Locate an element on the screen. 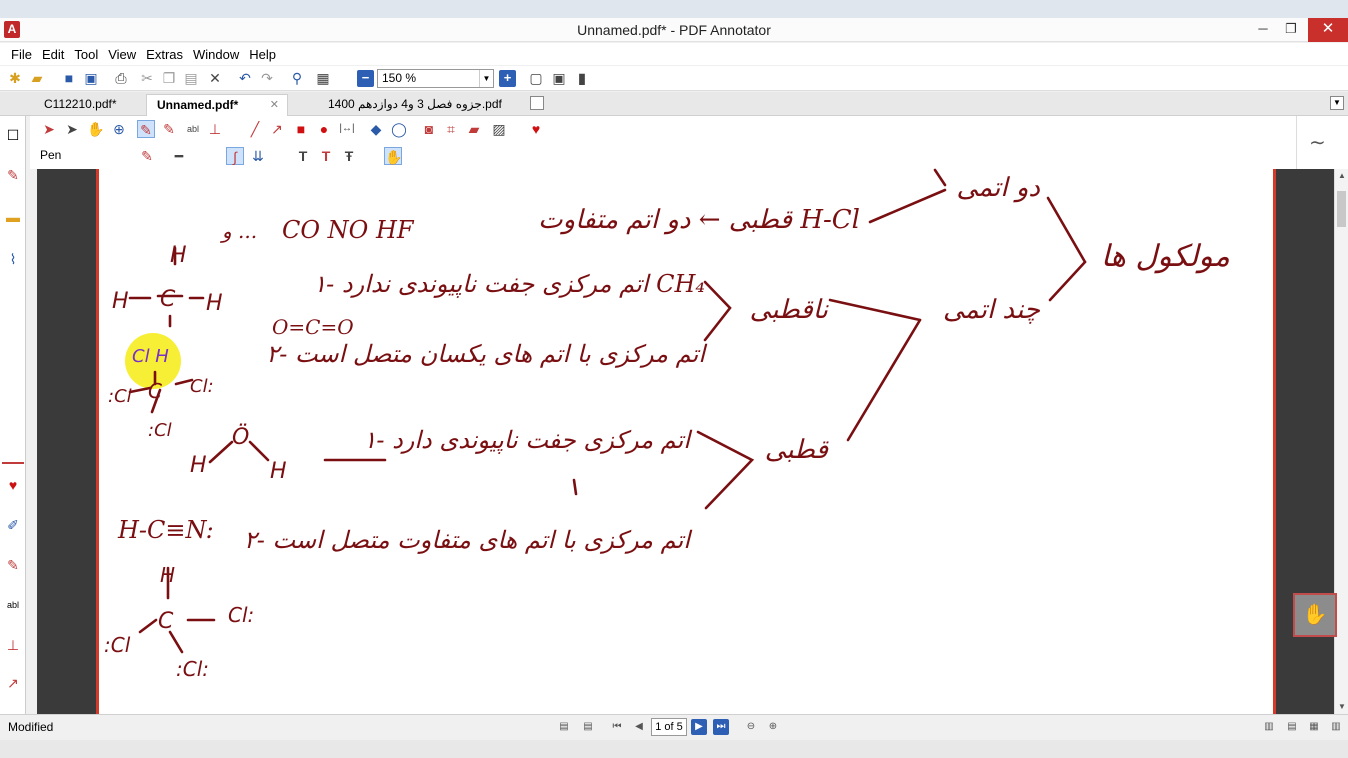 The width and height of the screenshot is (1348, 758). mark is located at coordinates (575, 487).